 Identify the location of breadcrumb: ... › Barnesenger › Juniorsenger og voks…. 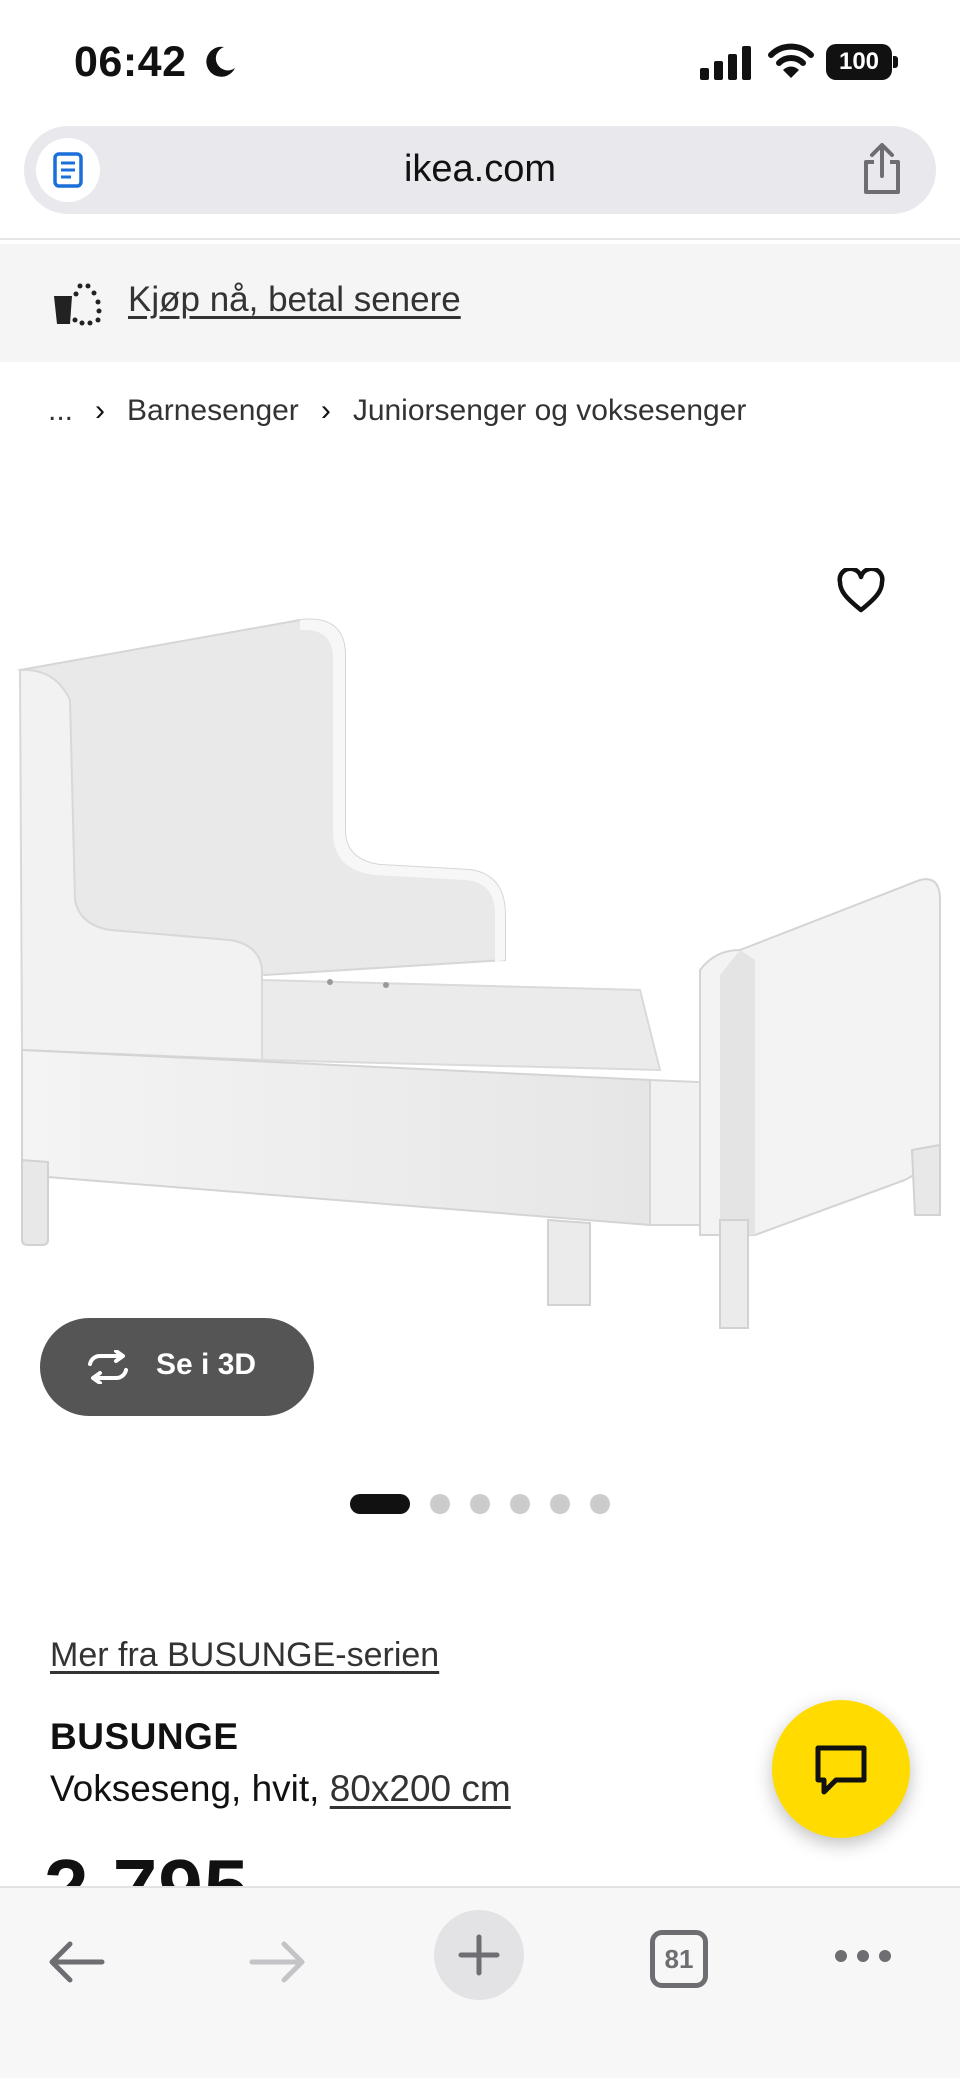
(397, 411).